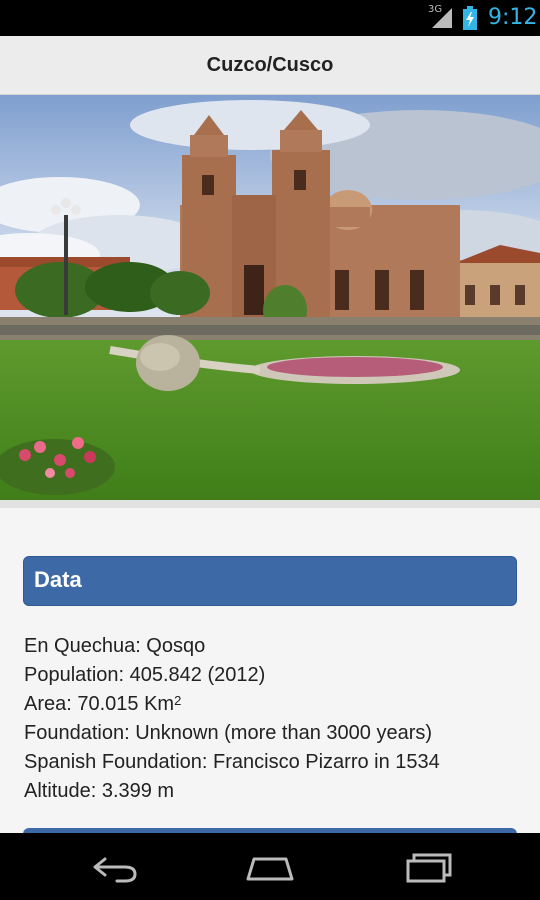 The image size is (540, 900). What do you see at coordinates (145, 675) in the screenshot?
I see `info-population: Population: 405.842 (2012)` at bounding box center [145, 675].